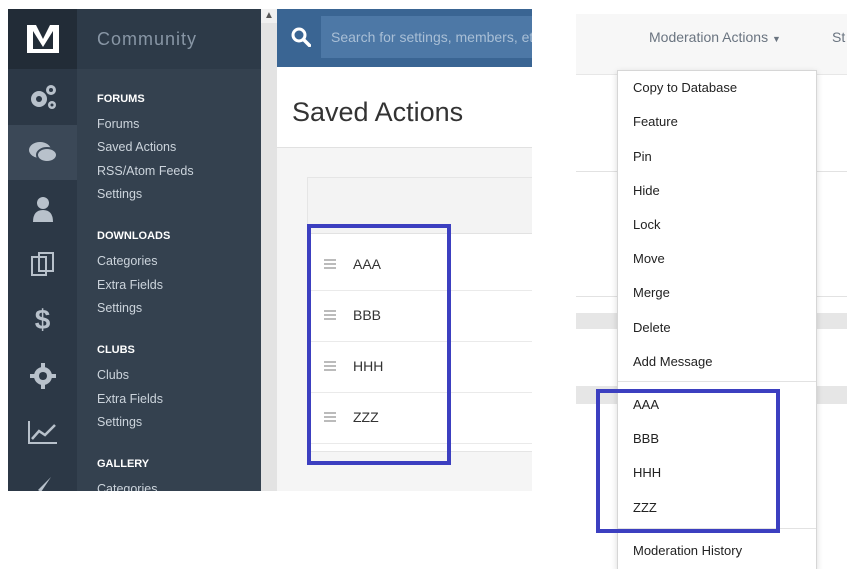  What do you see at coordinates (838, 37) in the screenshot?
I see `toolbar-next-tab: St` at bounding box center [838, 37].